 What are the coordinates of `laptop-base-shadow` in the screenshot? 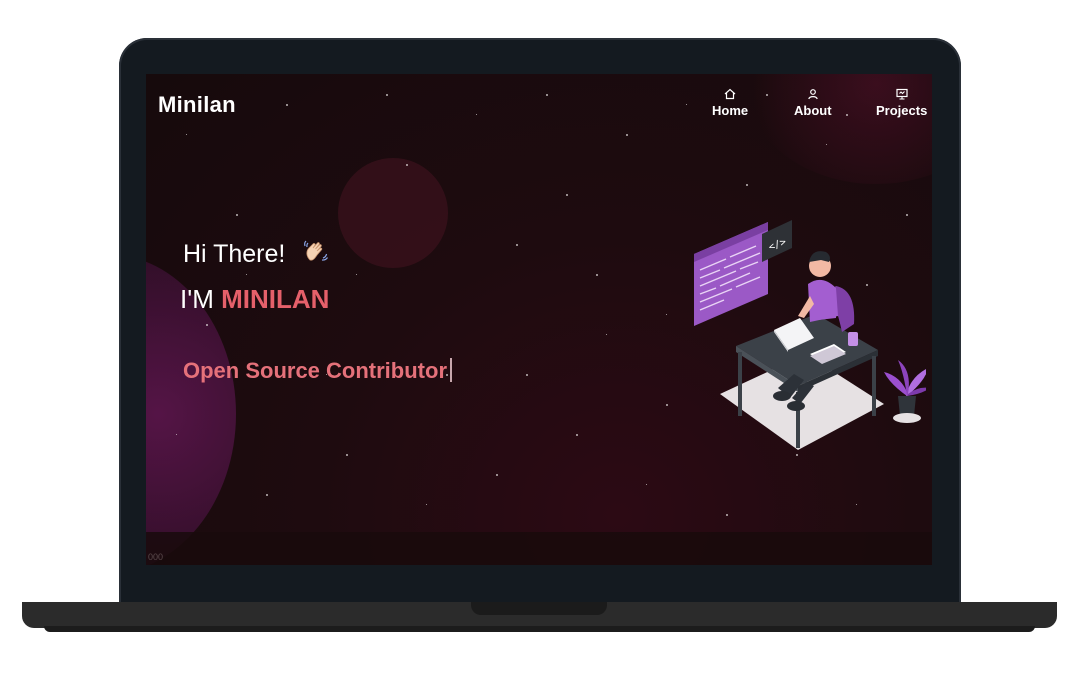 It's located at (539, 629).